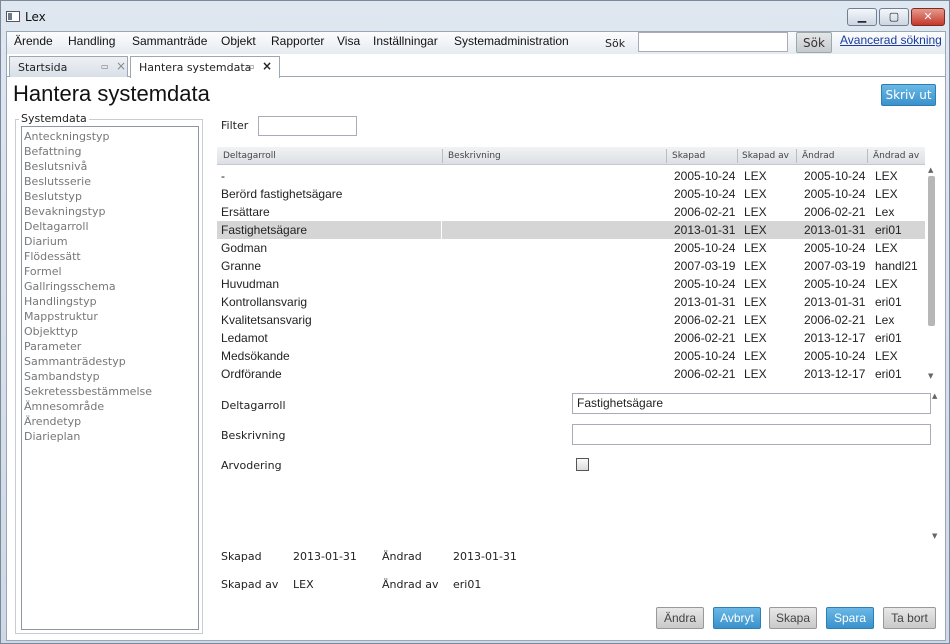 Image resolution: width=950 pixels, height=644 pixels. What do you see at coordinates (680, 618) in the screenshot?
I see `andra-button: Ändra` at bounding box center [680, 618].